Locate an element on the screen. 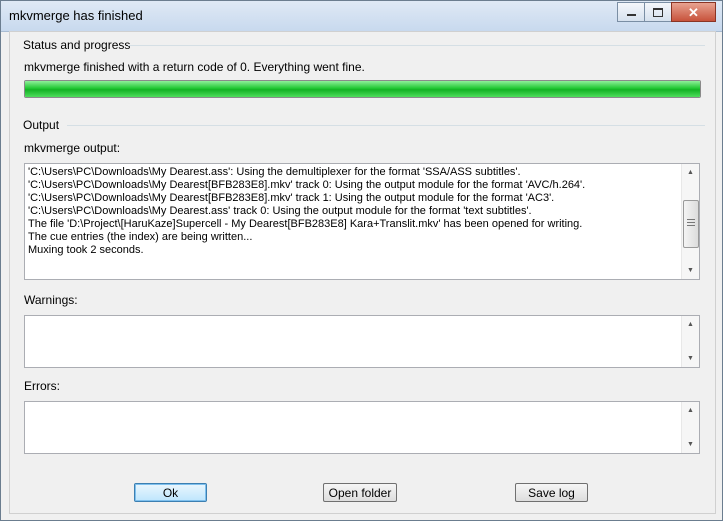  output-group-divider is located at coordinates (386, 125).